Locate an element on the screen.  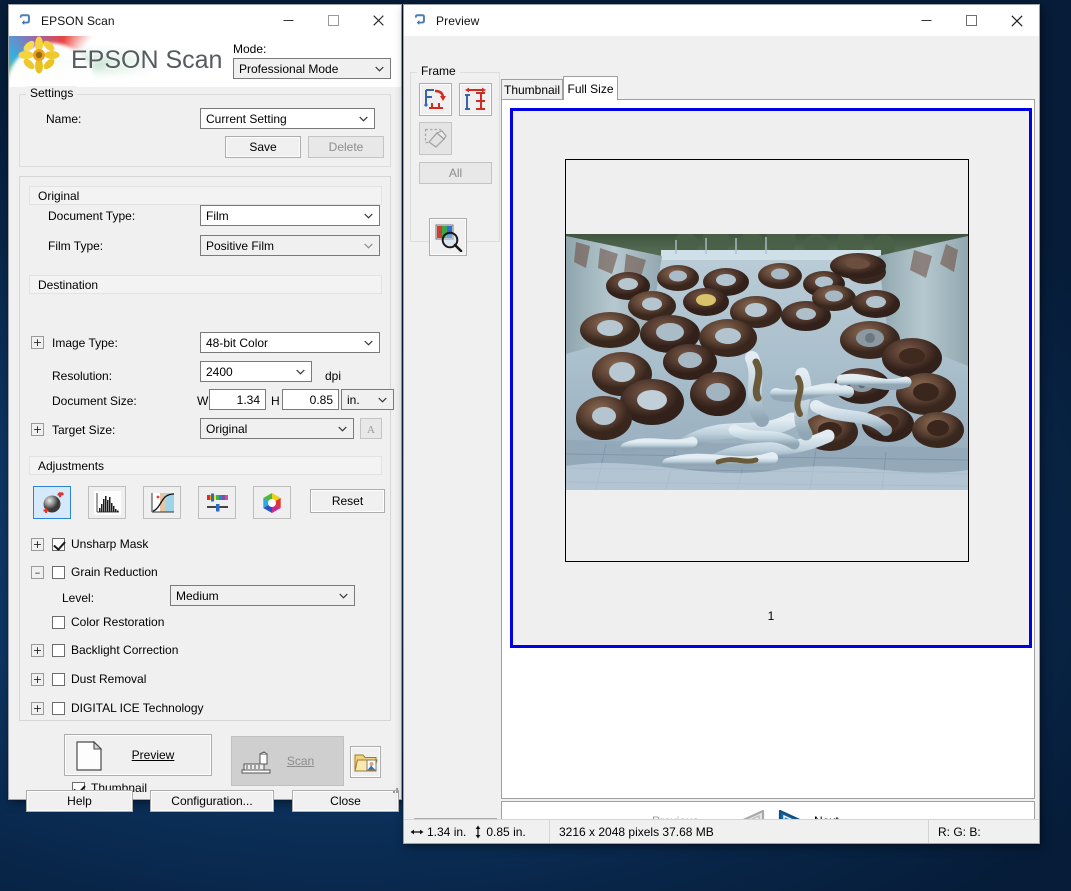
epson-maximize-button is located at coordinates (333, 20).